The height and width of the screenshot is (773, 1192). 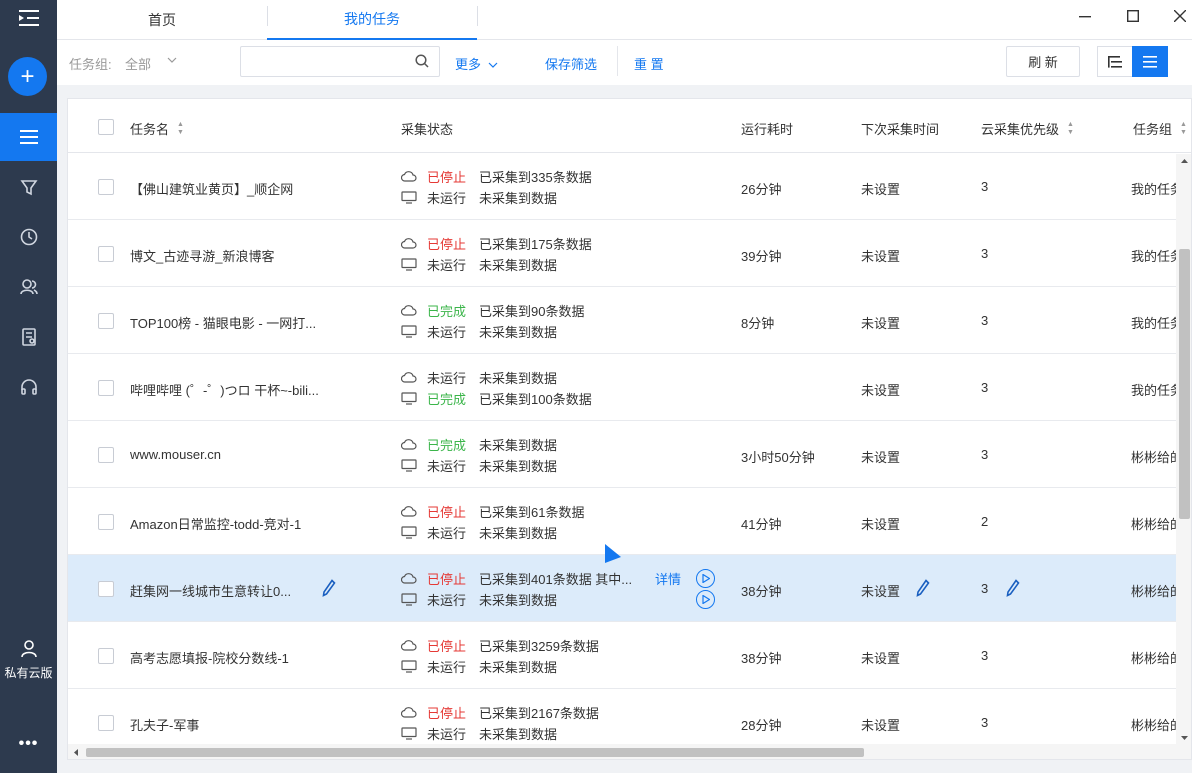 I want to click on select-all-checkbox, so click(x=106, y=127).